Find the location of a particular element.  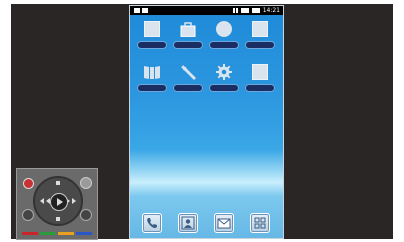

green-key is located at coordinates (48, 233).